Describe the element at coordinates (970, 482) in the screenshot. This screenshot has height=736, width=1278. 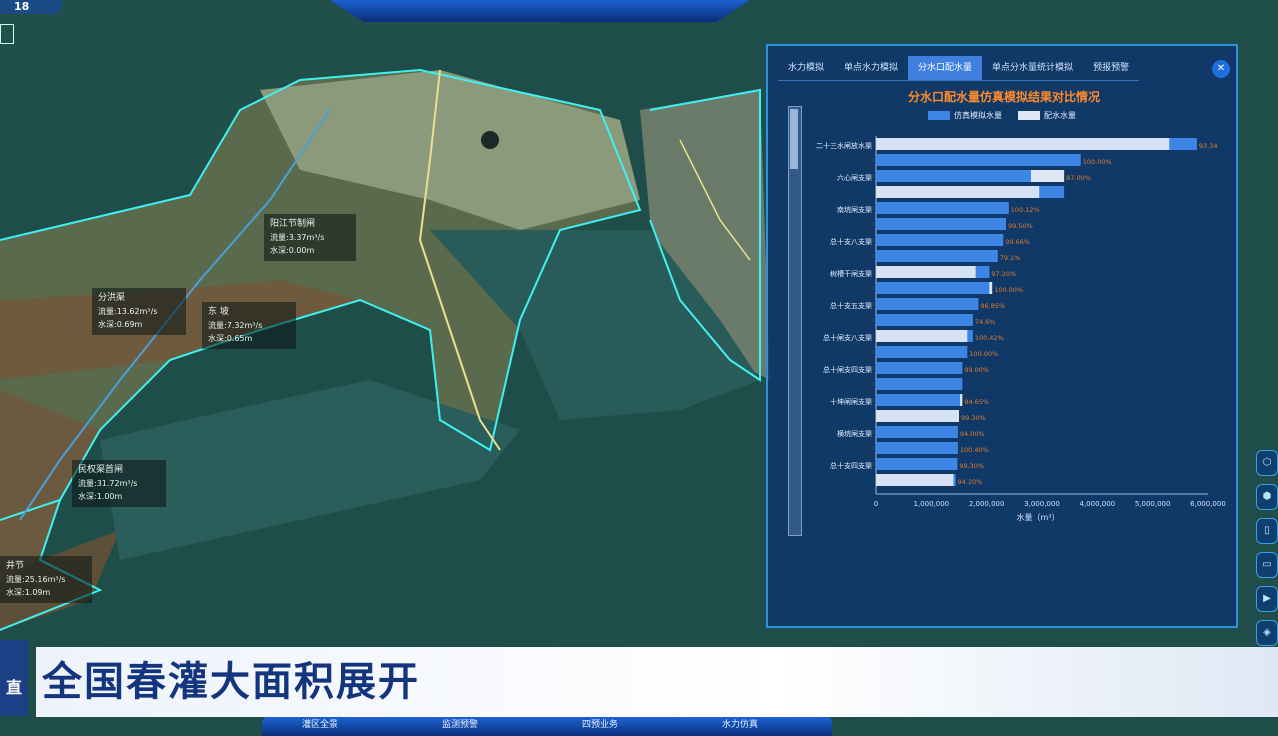
I see `data-label: 94.20%` at that location.